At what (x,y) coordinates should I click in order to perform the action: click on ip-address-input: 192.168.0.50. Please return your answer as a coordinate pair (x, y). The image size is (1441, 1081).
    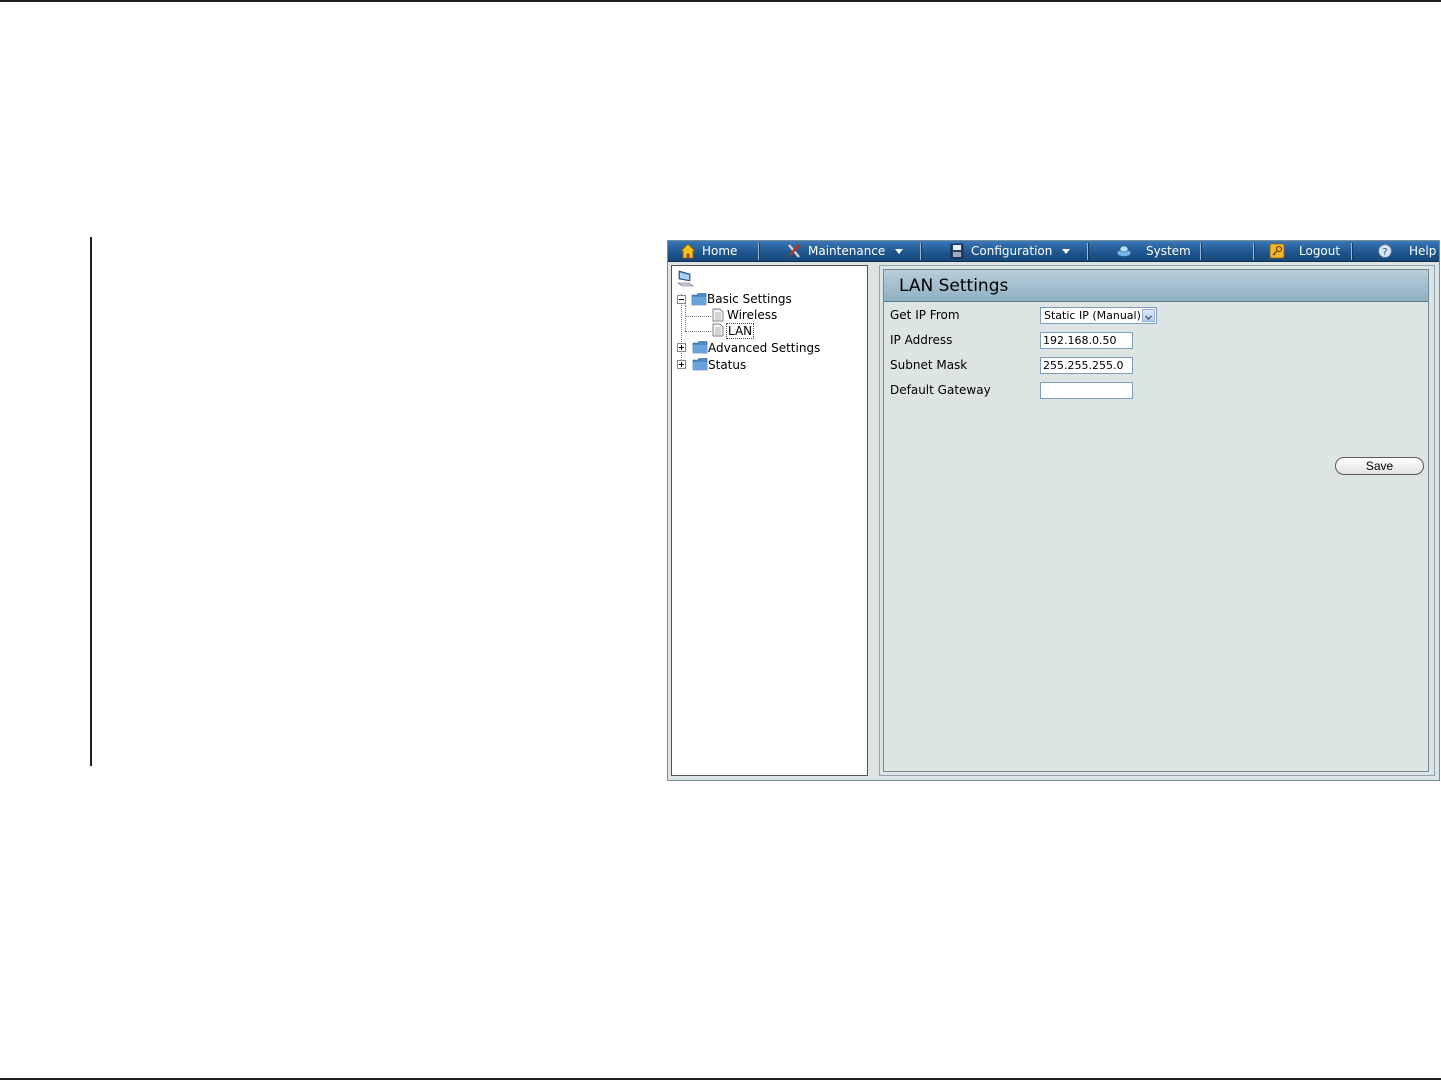
    Looking at the image, I should click on (1086, 340).